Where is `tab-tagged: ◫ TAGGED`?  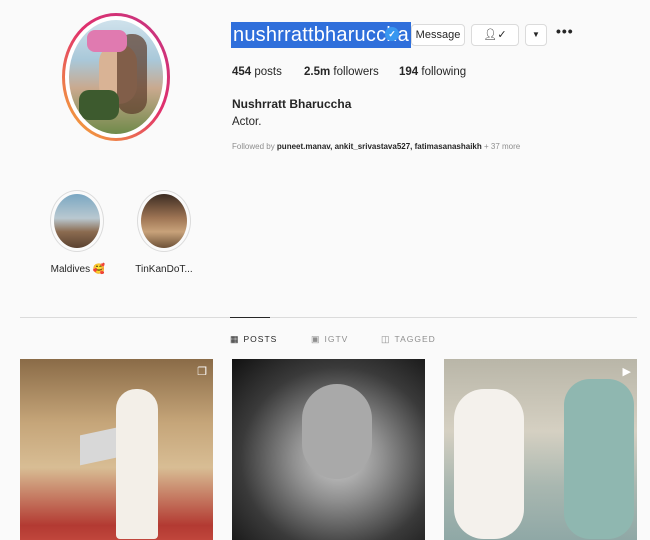
tab-tagged: ◫ TAGGED is located at coordinates (408, 339).